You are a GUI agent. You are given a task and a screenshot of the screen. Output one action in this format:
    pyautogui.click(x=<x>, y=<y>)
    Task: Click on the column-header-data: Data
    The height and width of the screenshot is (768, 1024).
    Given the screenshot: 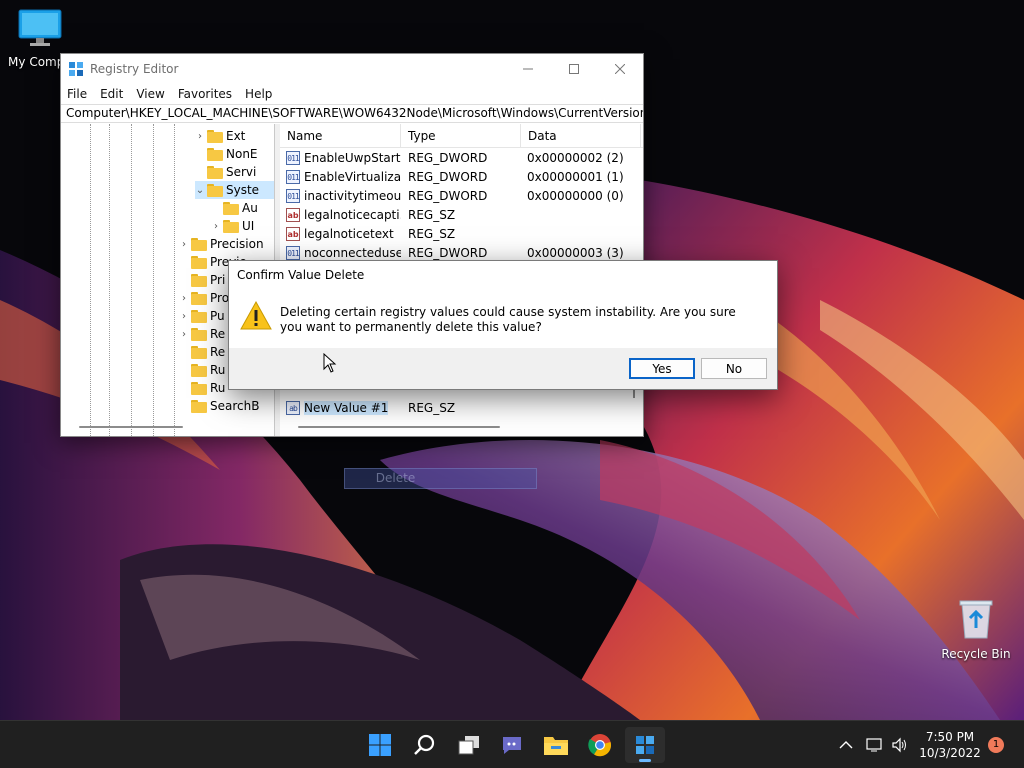 What is the action you would take?
    pyautogui.click(x=581, y=136)
    